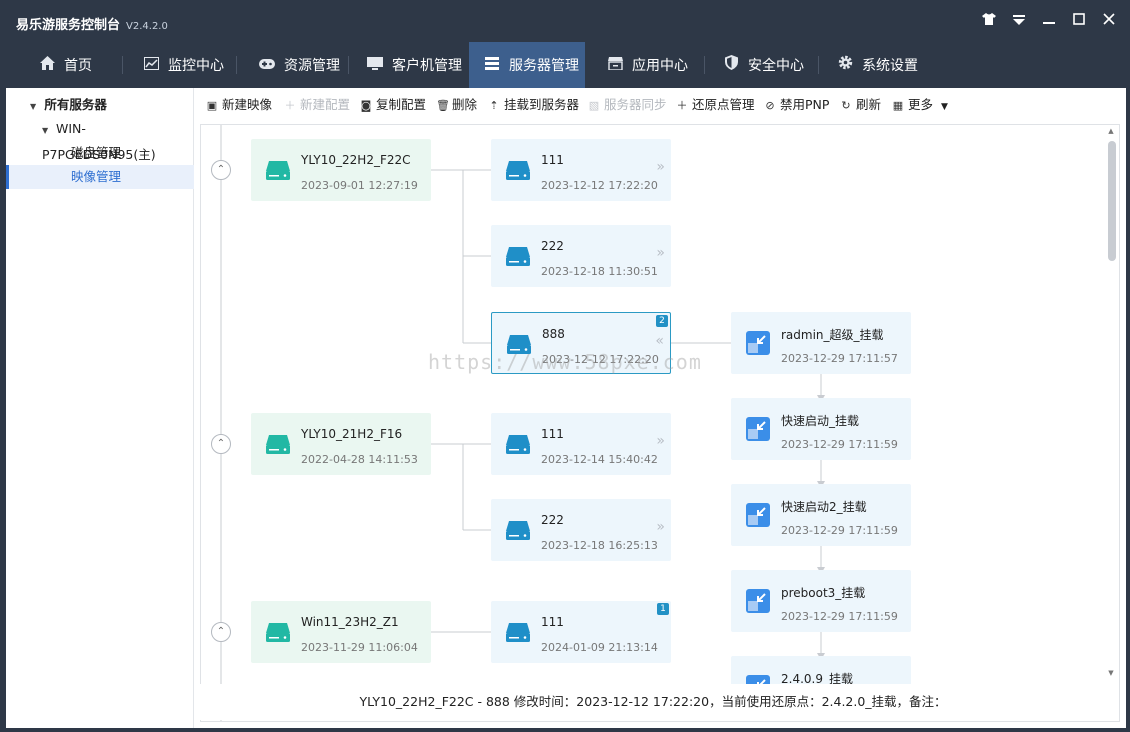  What do you see at coordinates (100, 105) in the screenshot?
I see `tree-all-servers: ▼ 所有服务器` at bounding box center [100, 105].